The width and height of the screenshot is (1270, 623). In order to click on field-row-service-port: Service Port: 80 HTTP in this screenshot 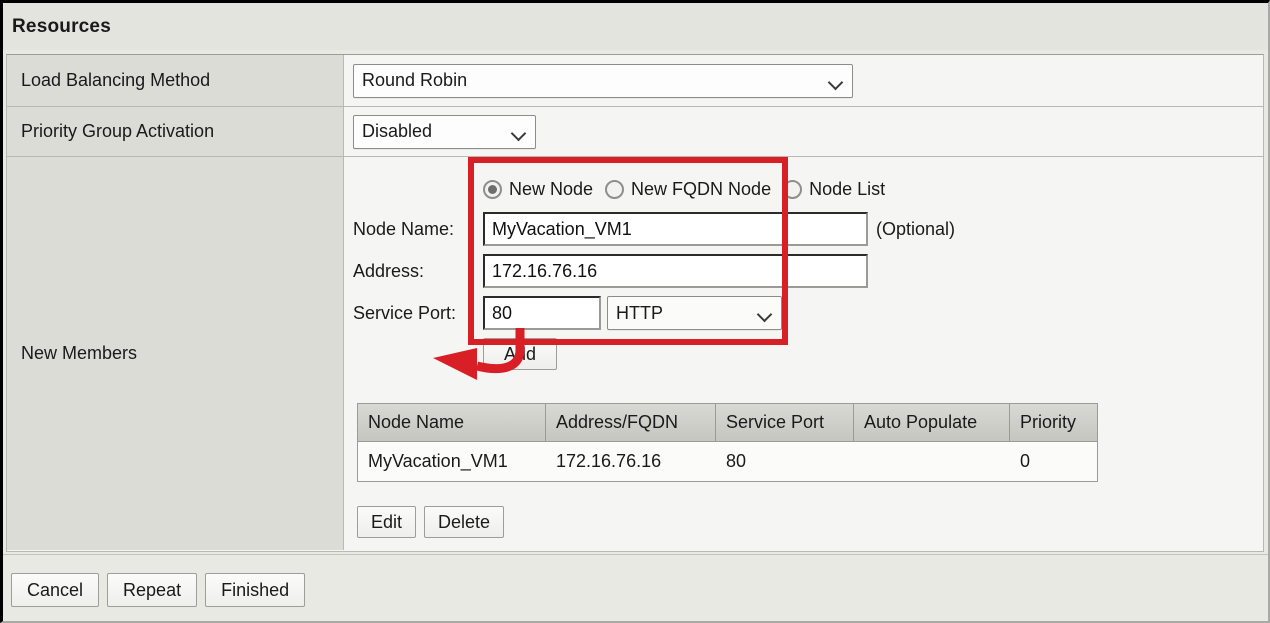, I will do `click(808, 313)`.